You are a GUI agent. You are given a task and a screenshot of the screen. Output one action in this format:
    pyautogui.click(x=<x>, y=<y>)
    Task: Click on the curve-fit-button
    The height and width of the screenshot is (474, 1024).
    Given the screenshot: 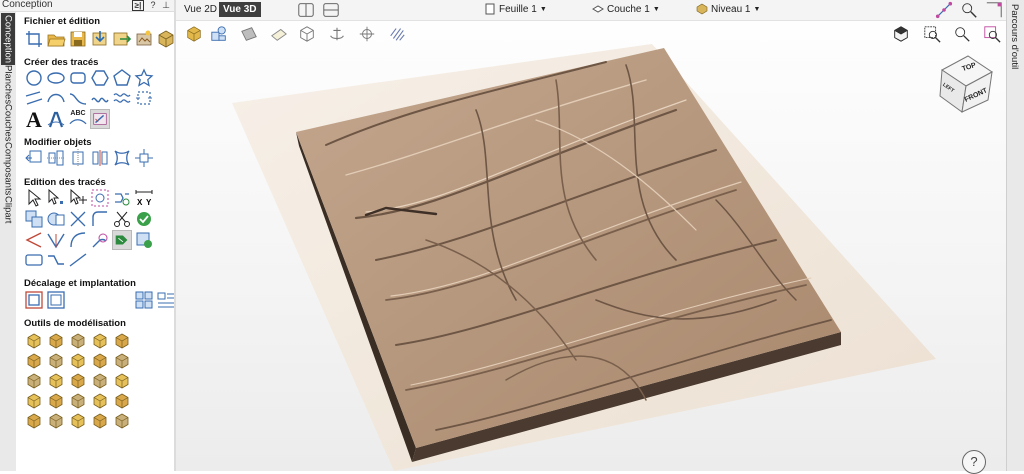 What is the action you would take?
    pyautogui.click(x=78, y=240)
    